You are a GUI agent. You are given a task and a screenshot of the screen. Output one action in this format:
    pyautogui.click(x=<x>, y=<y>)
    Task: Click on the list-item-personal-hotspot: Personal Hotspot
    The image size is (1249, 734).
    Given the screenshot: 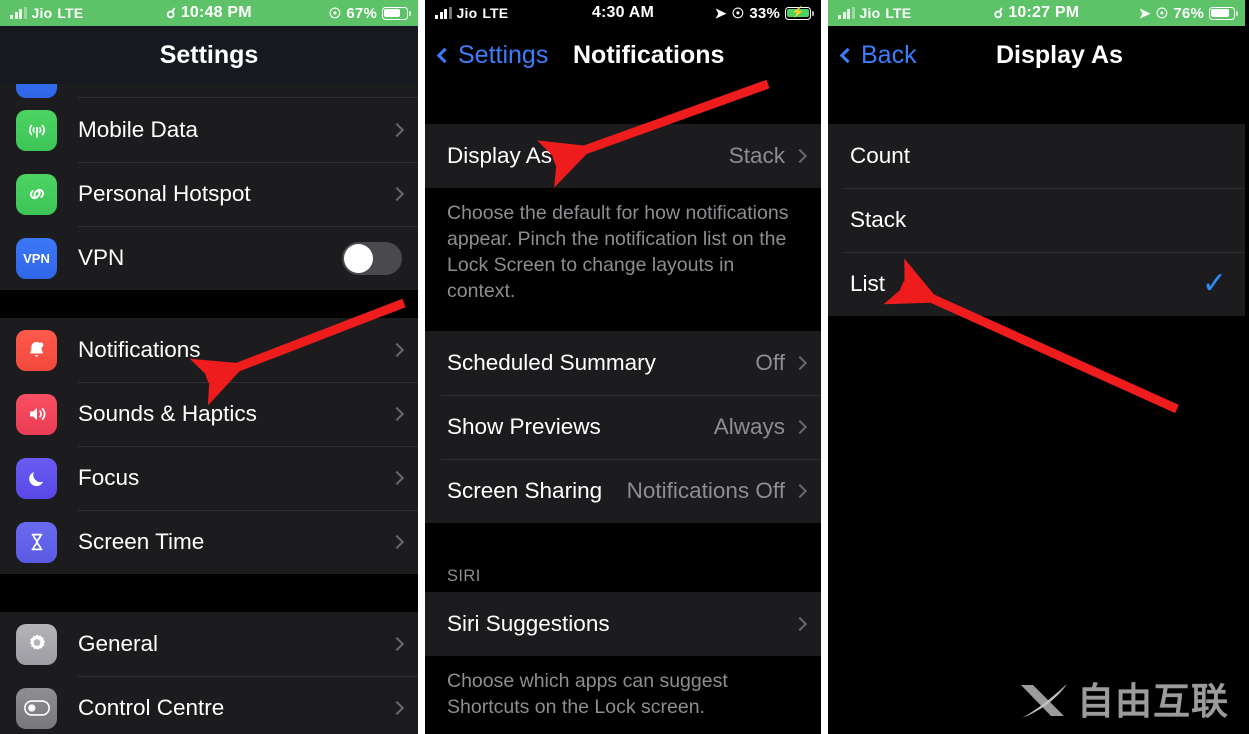 What is the action you would take?
    pyautogui.click(x=209, y=194)
    